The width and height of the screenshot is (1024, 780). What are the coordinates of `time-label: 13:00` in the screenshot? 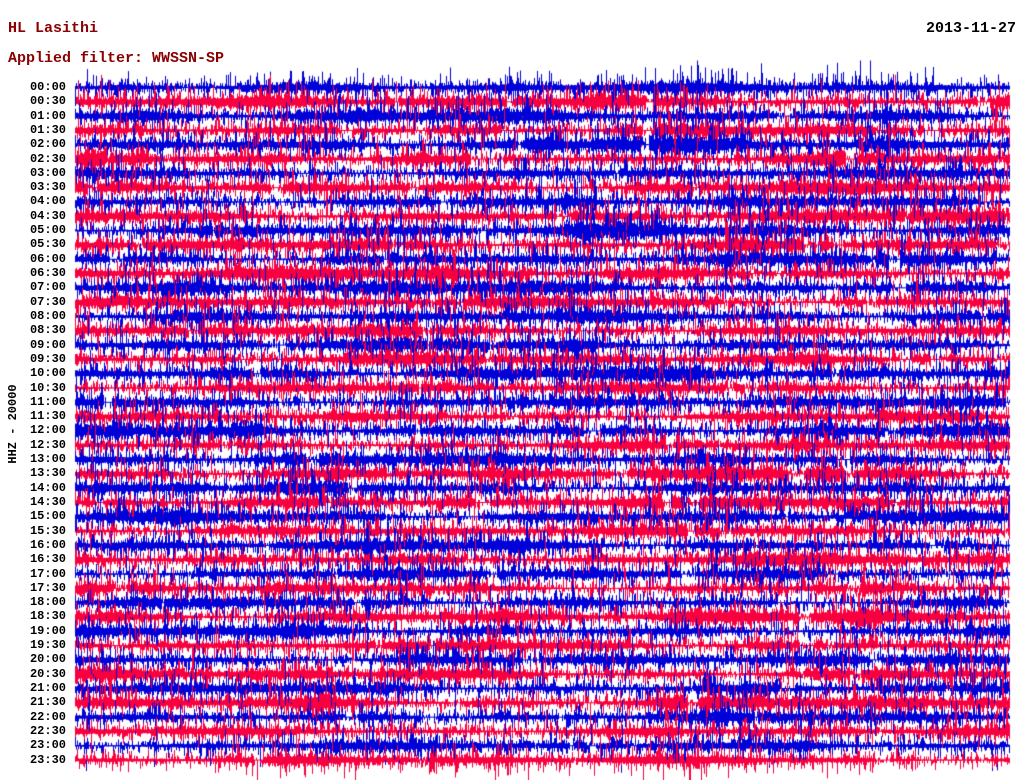 It's located at (47, 459).